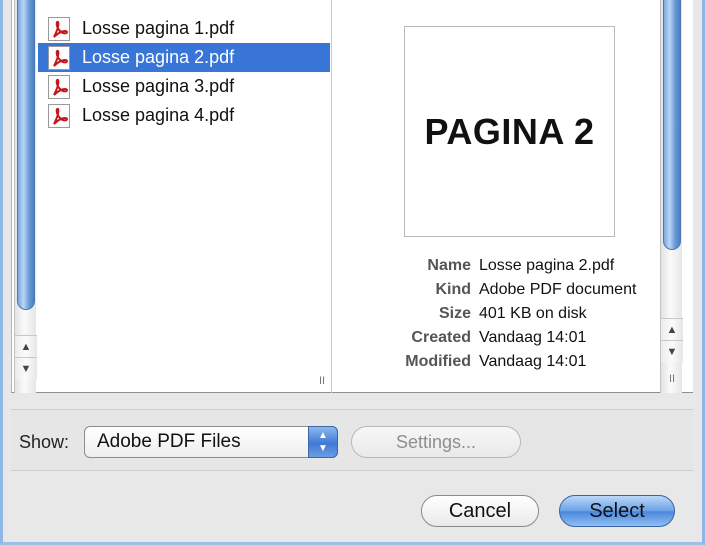  Describe the element at coordinates (617, 511) in the screenshot. I see `select-button: Select` at that location.